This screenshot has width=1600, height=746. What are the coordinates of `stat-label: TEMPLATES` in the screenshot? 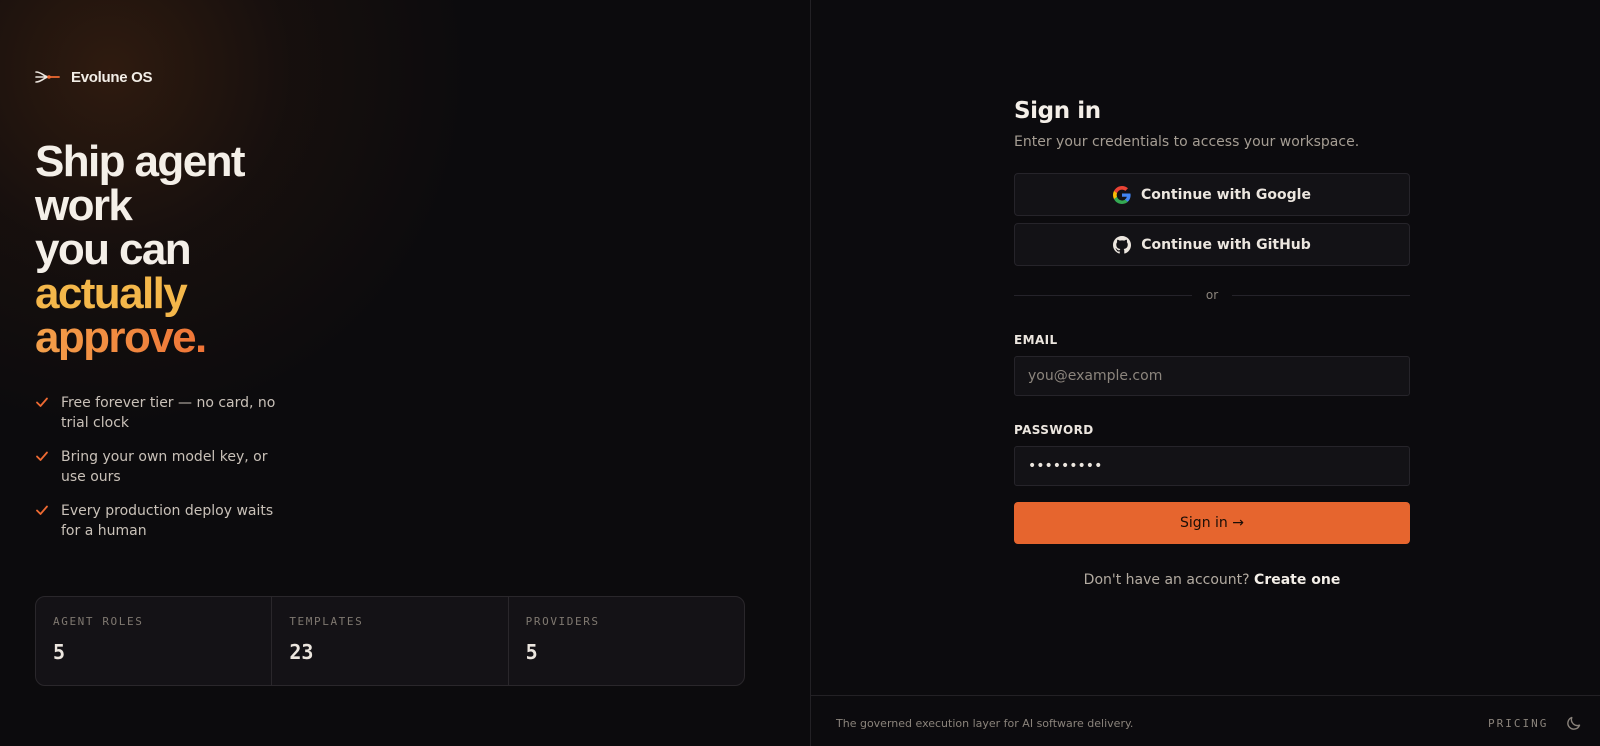 It's located at (326, 621).